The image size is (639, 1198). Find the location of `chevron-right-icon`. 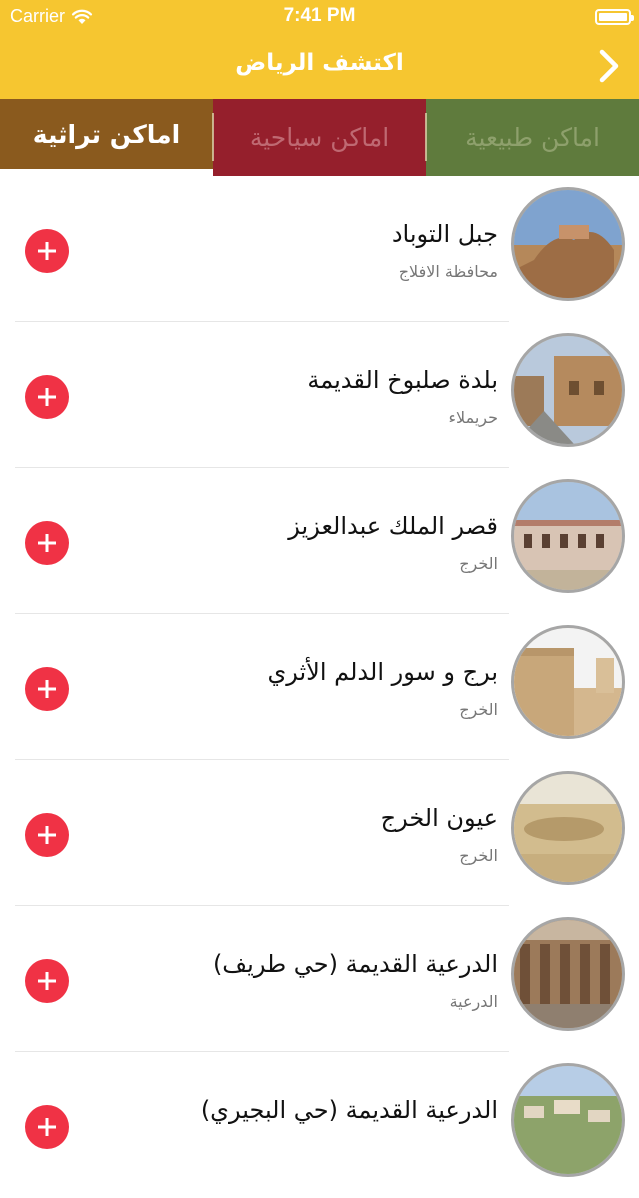

chevron-right-icon is located at coordinates (609, 66).